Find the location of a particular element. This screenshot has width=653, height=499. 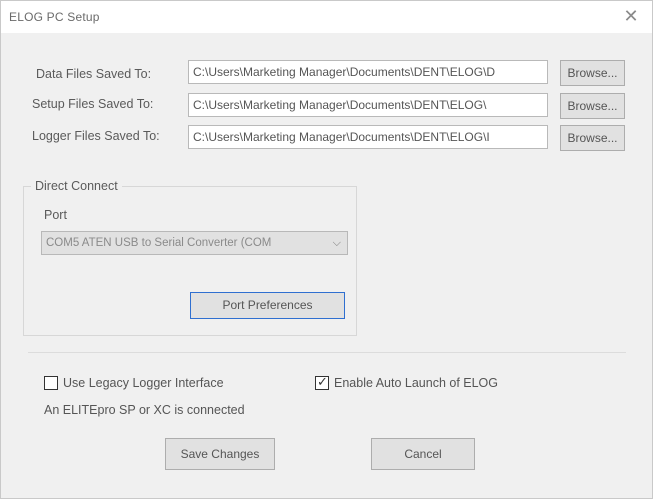

port-select-value: COM5 ATEN USB to Serial Converter (COM is located at coordinates (159, 243).